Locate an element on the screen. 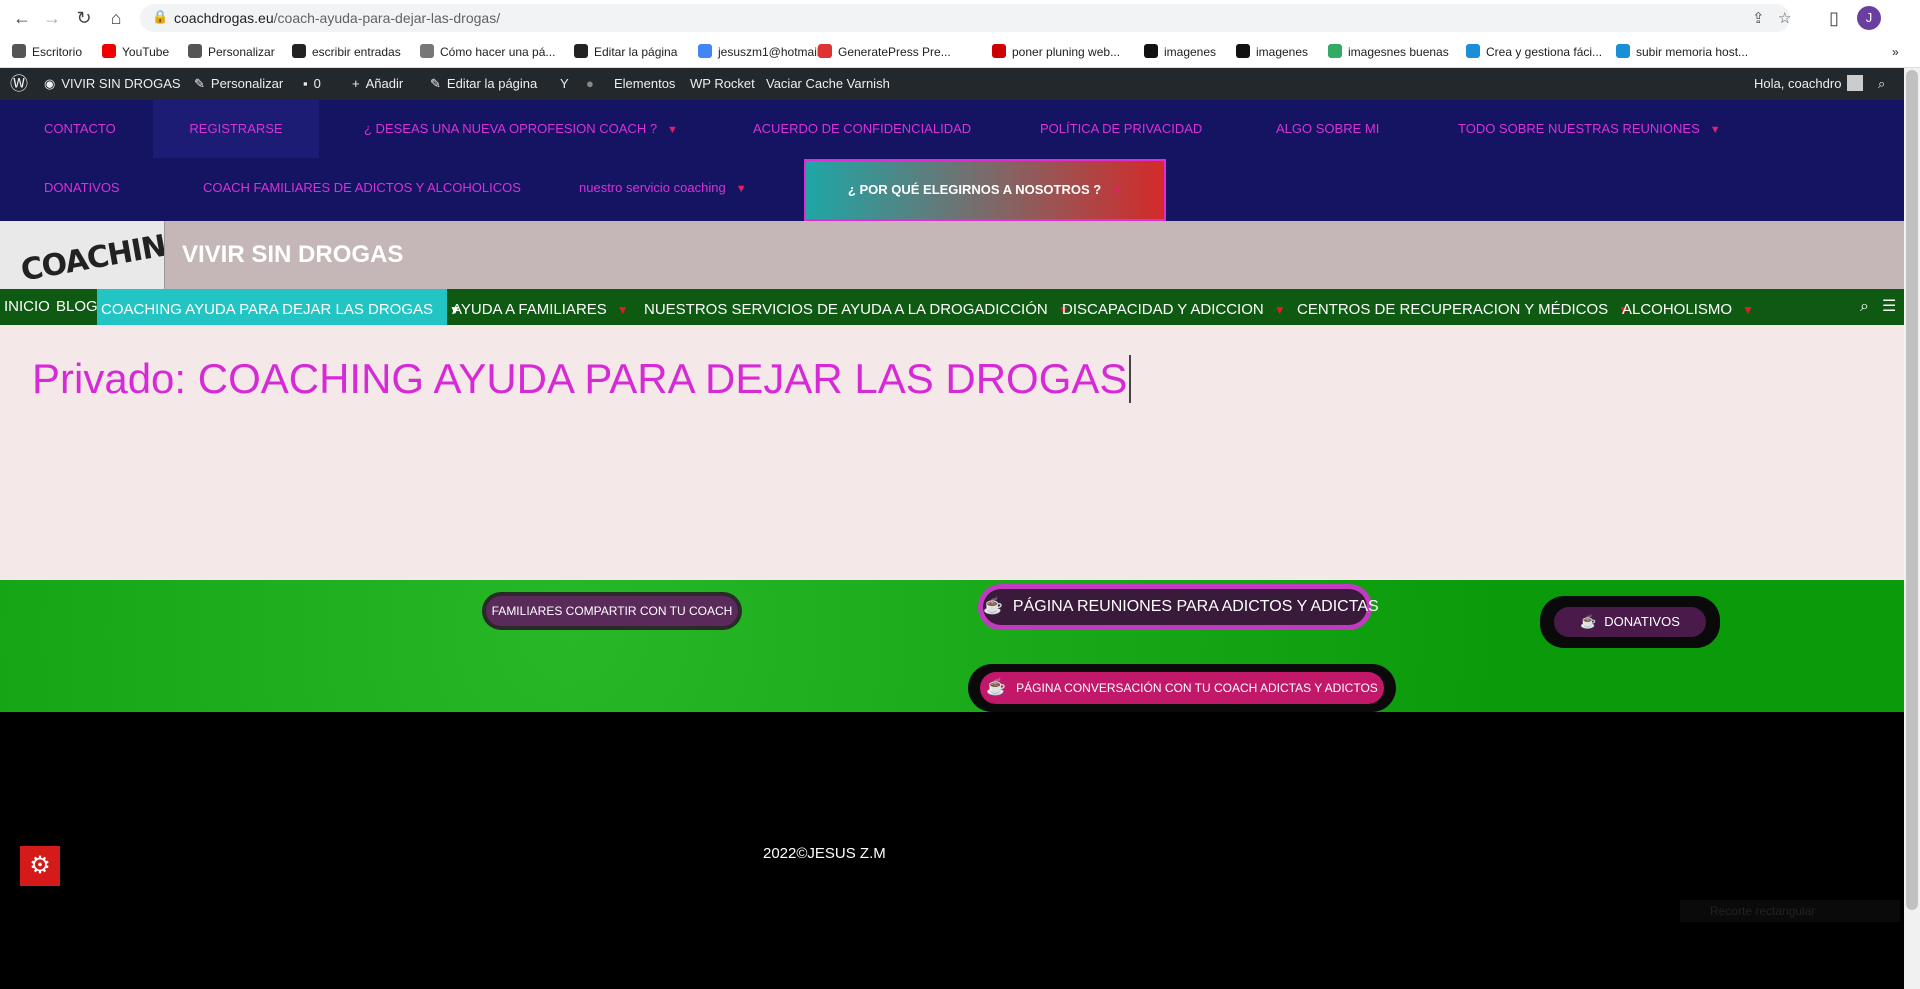  main-menu-familiares: AYUDA A FAMILIARES ▼ is located at coordinates (540, 307).